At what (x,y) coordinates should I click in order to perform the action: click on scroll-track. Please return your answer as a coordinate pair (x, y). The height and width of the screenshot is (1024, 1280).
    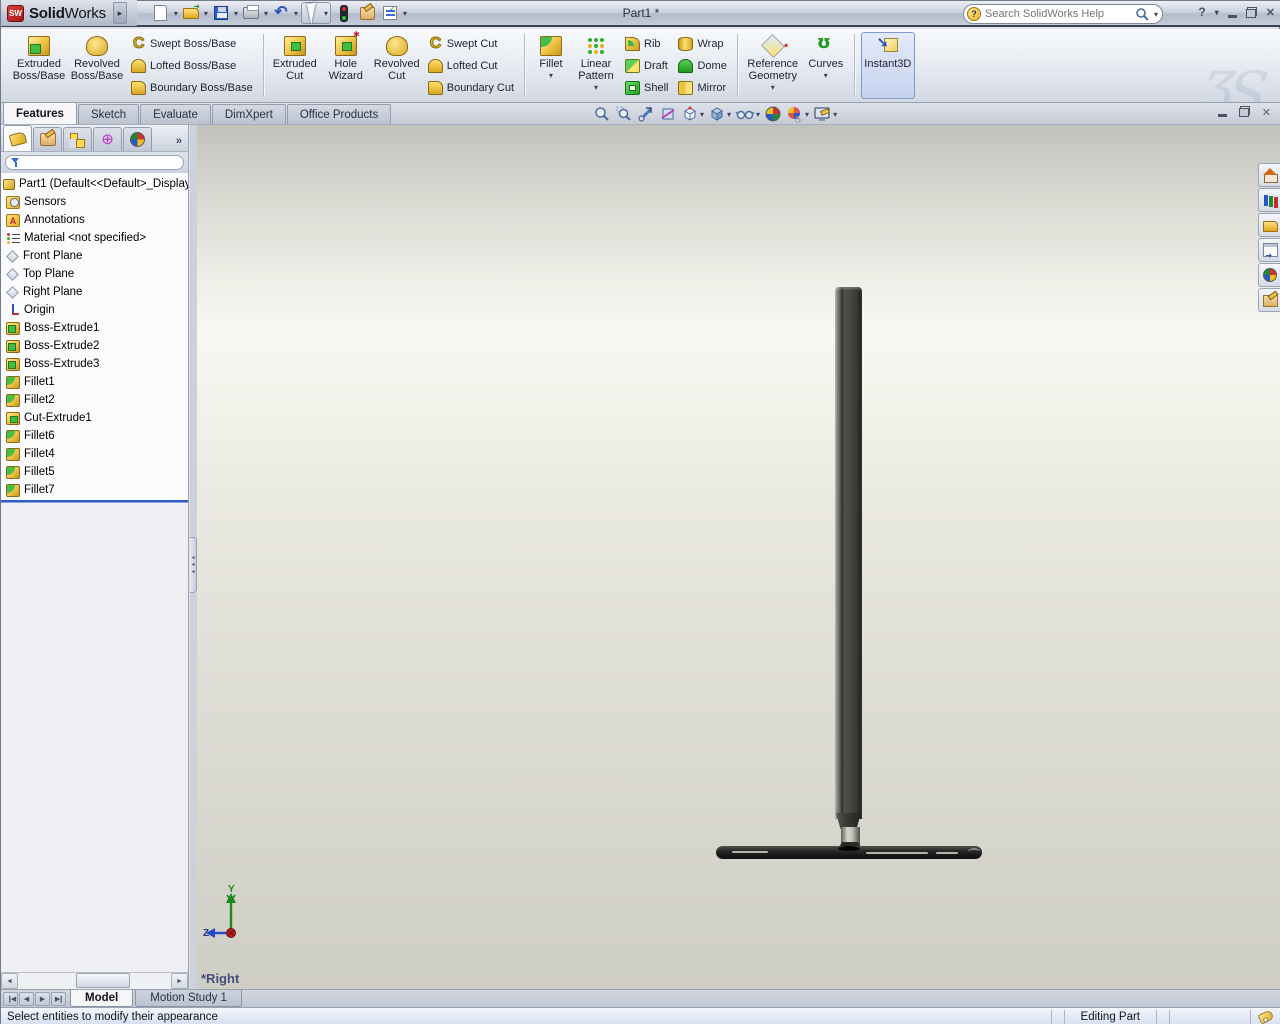
    Looking at the image, I should click on (94, 981).